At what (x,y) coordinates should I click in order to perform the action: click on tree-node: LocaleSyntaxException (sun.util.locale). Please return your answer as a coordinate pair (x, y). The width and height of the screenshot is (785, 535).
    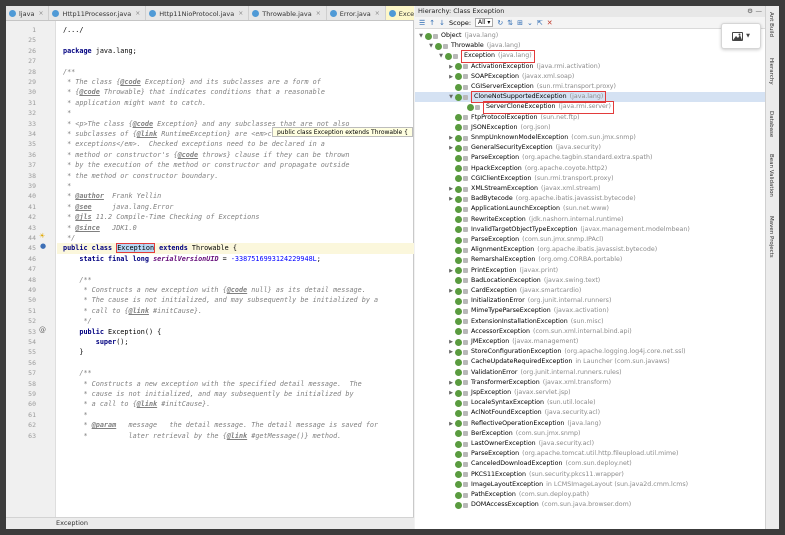
    Looking at the image, I should click on (521, 403).